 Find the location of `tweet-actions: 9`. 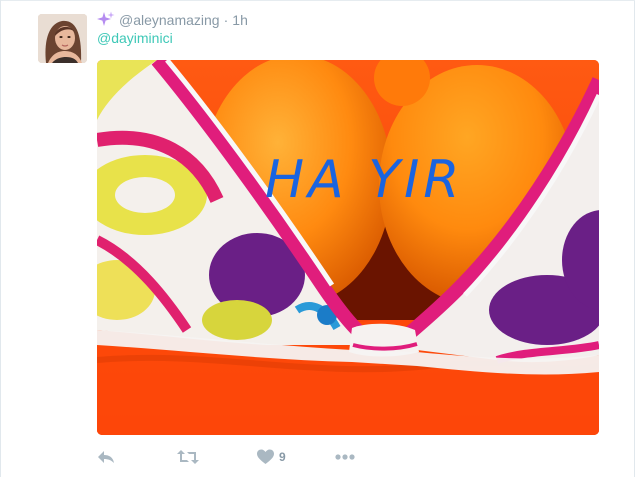

tweet-actions: 9 is located at coordinates (236, 457).